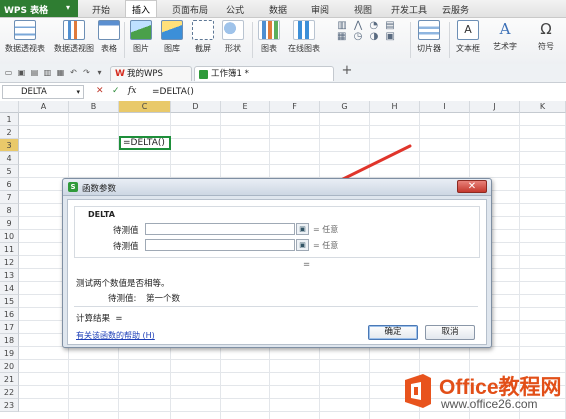 Image resolution: width=566 pixels, height=419 pixels. Describe the element at coordinates (277, 187) in the screenshot. I see `dialog-title-bar: S 函数参数 ✕` at that location.